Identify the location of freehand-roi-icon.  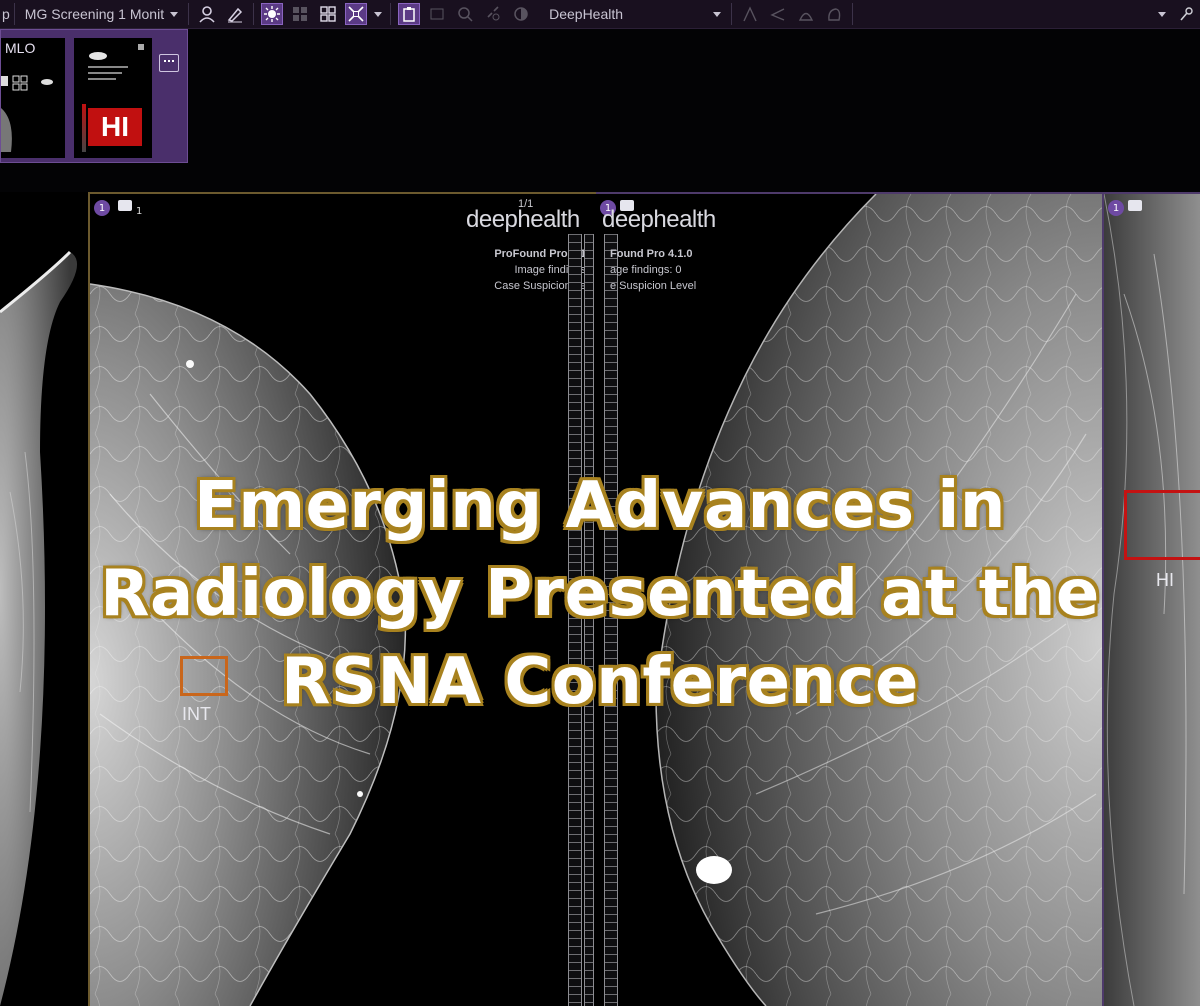
(834, 14).